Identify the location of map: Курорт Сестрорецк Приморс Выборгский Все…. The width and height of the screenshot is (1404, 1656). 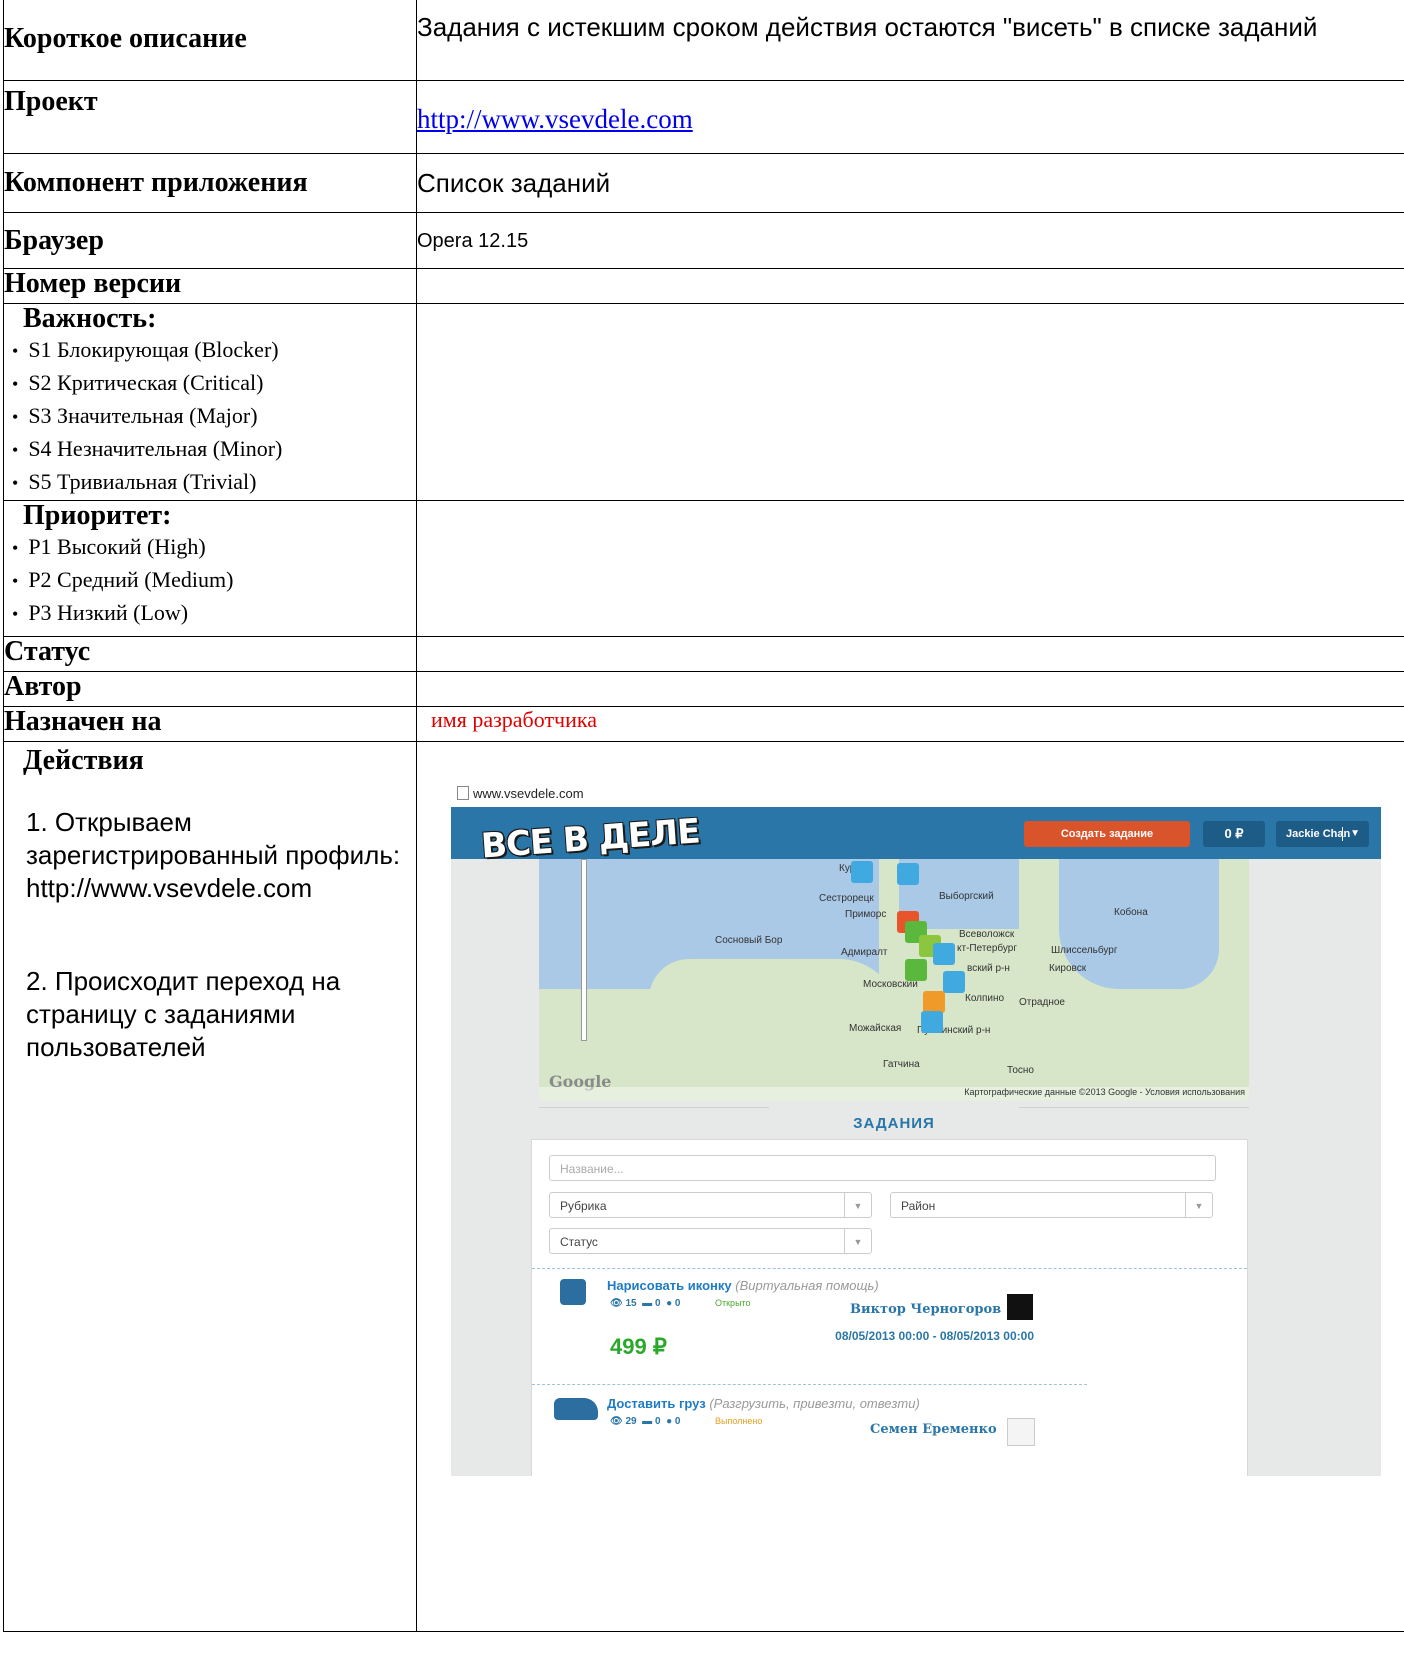
(894, 980).